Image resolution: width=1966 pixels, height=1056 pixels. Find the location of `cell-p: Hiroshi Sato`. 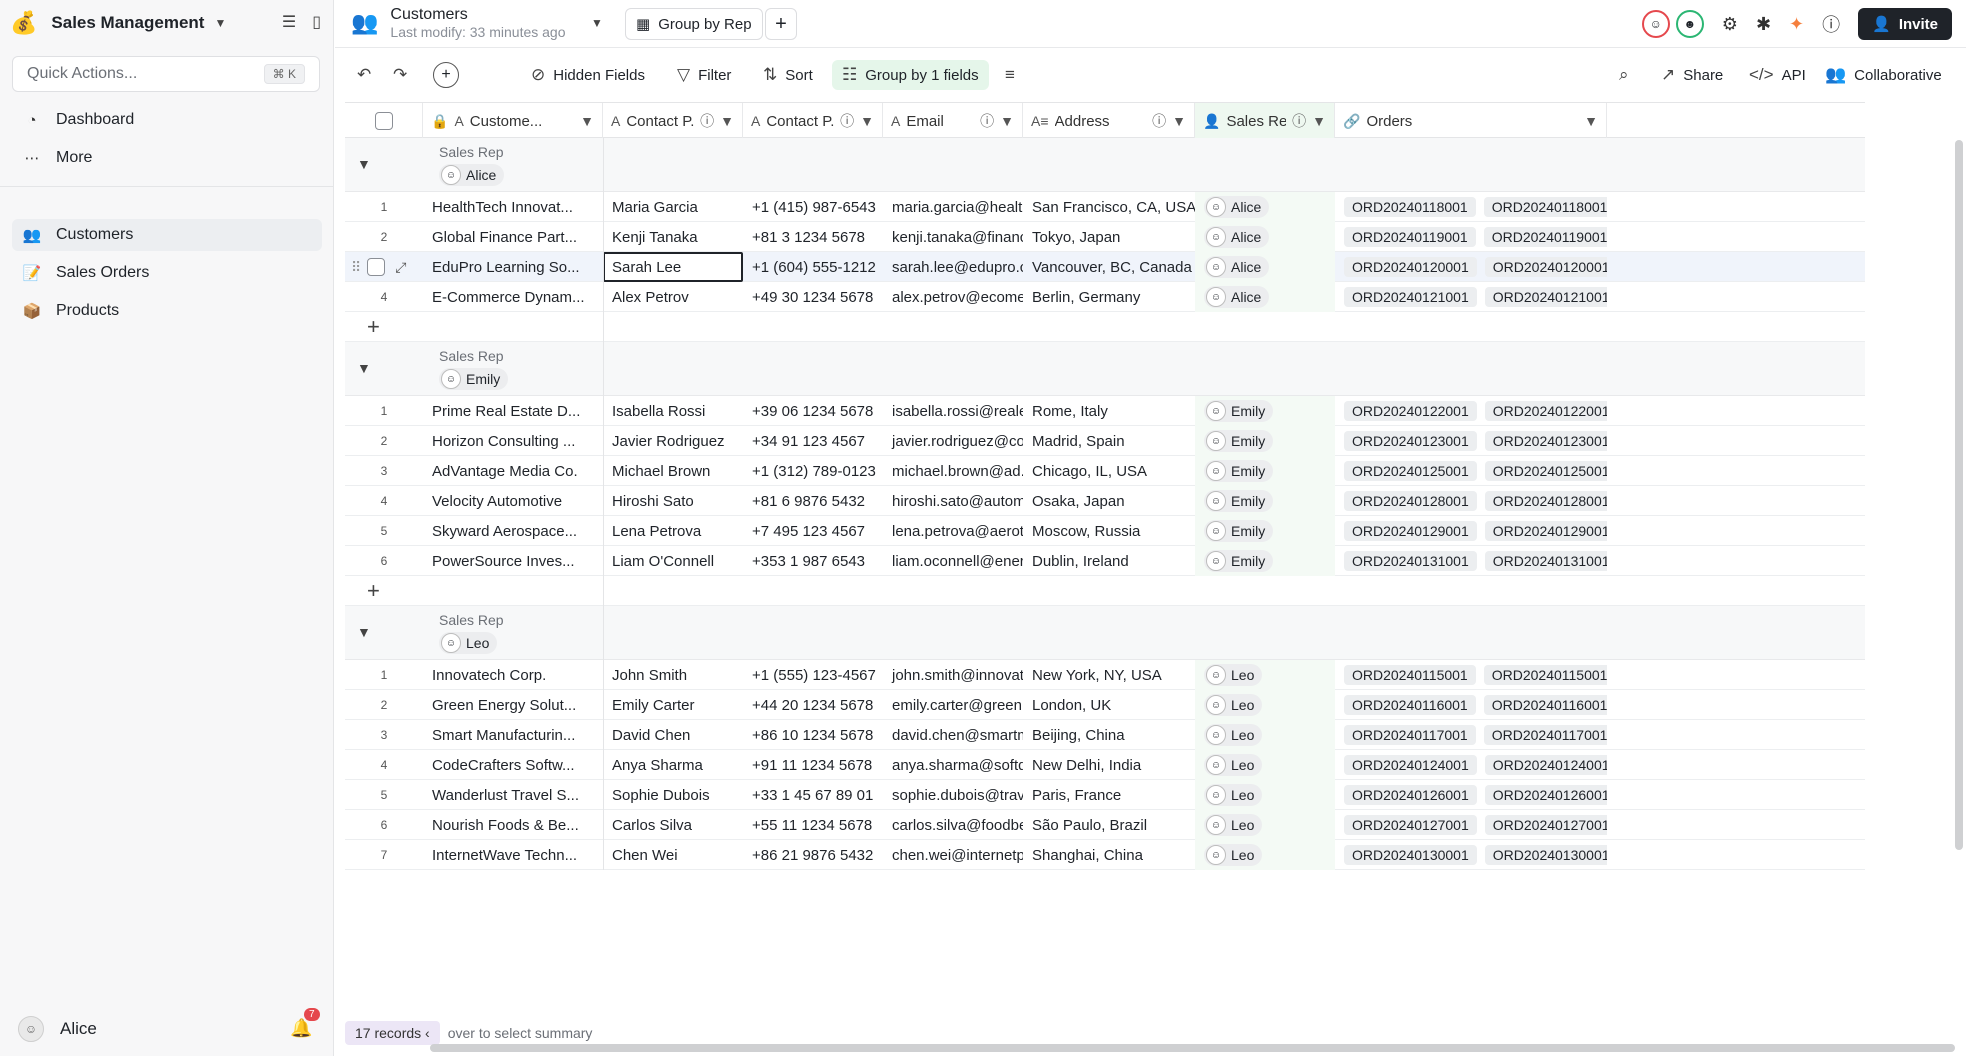

cell-p: Hiroshi Sato is located at coordinates (673, 501).